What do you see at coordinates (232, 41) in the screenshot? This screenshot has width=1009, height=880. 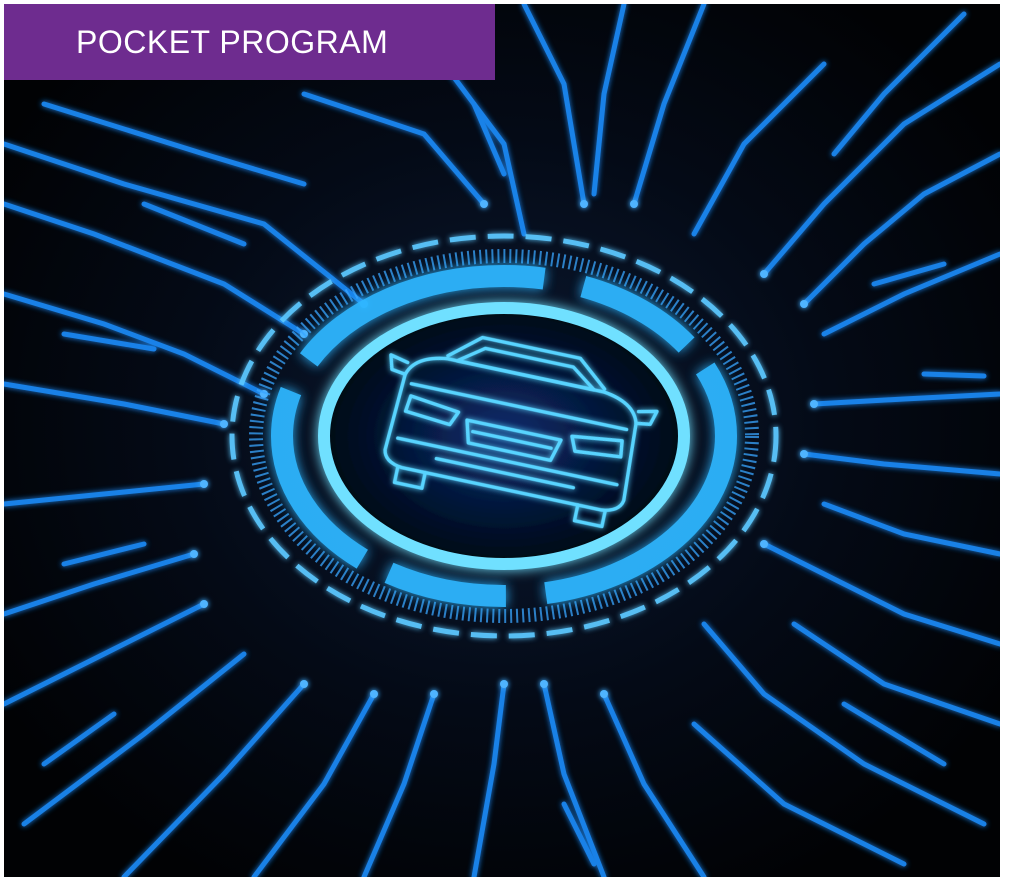 I see `banner-title: POCKET PROGRAM` at bounding box center [232, 41].